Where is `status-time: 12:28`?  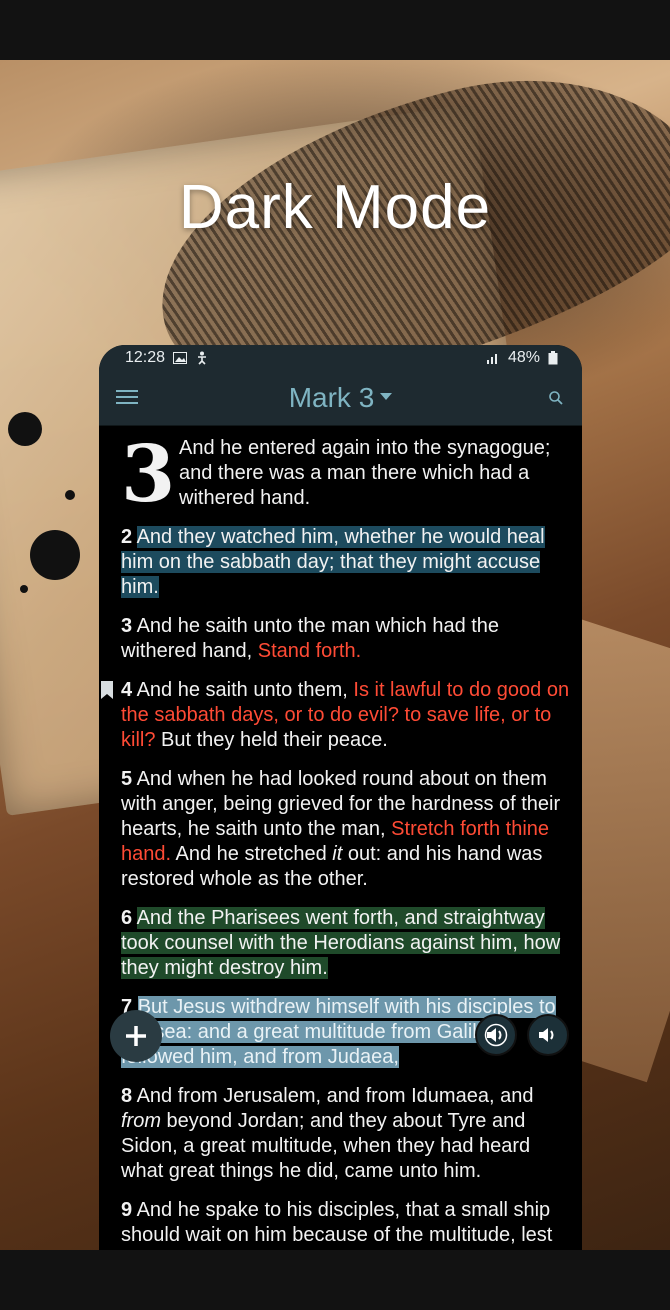
status-time: 12:28 is located at coordinates (145, 357).